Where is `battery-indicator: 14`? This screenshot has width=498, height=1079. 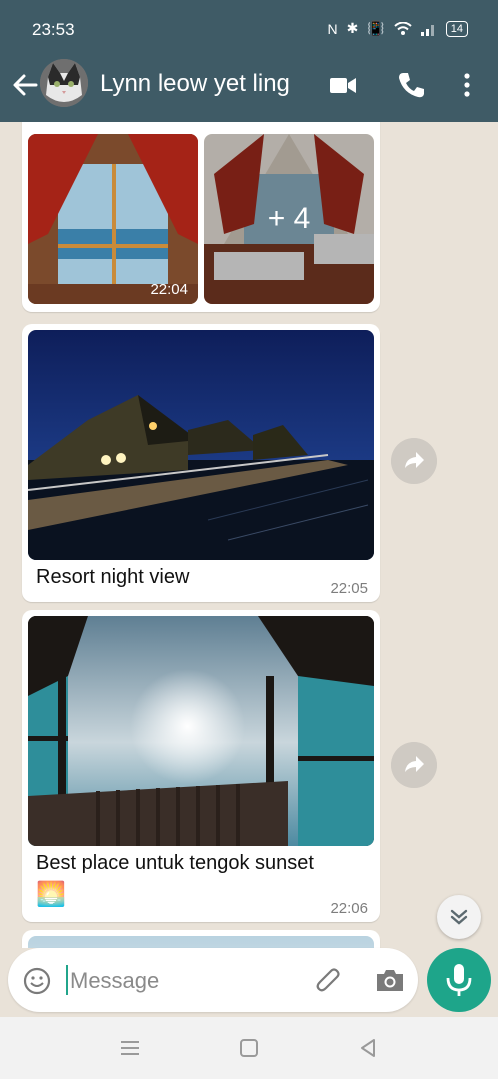 battery-indicator: 14 is located at coordinates (456, 28).